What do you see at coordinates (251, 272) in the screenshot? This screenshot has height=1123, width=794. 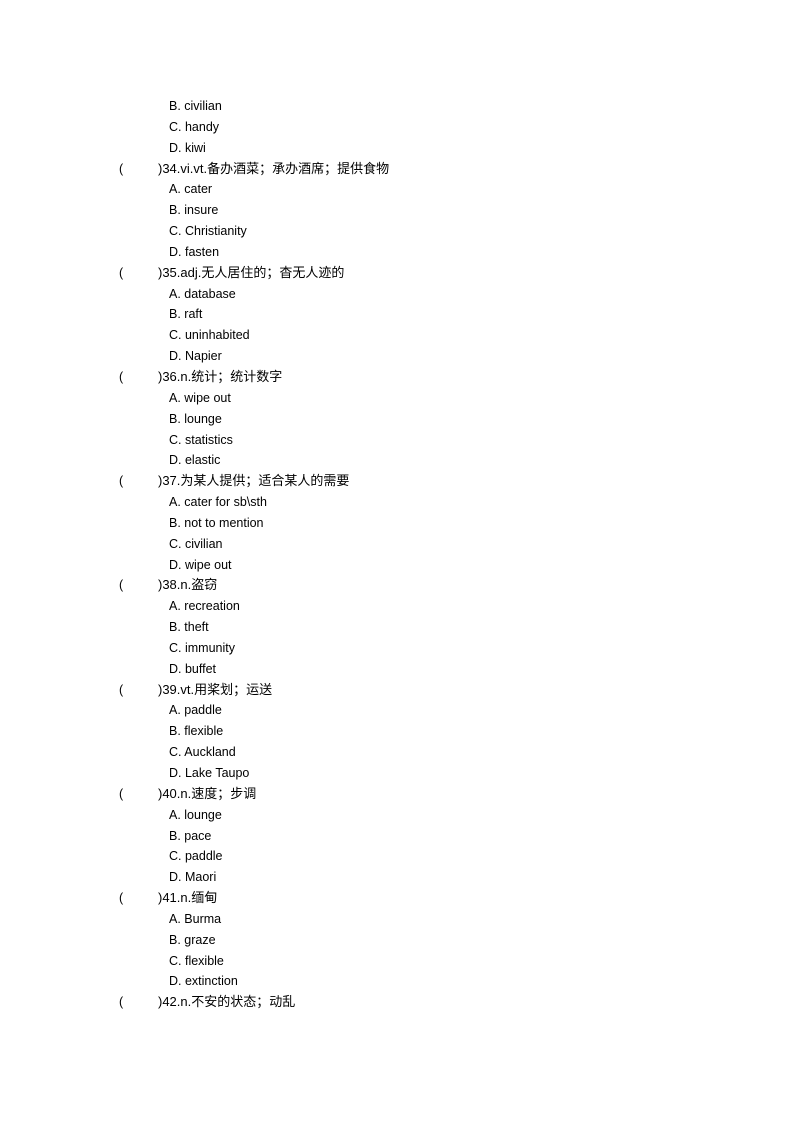 I see `question-prompt: )35.adj.无人居住的；杳无人迹的` at bounding box center [251, 272].